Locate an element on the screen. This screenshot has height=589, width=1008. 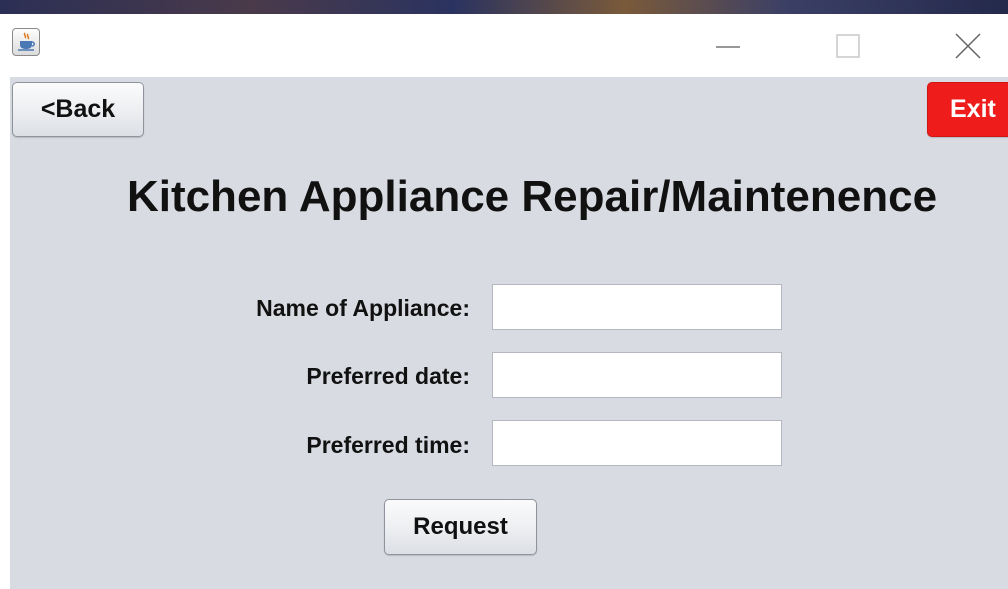
desktop-background-strip is located at coordinates (504, 7).